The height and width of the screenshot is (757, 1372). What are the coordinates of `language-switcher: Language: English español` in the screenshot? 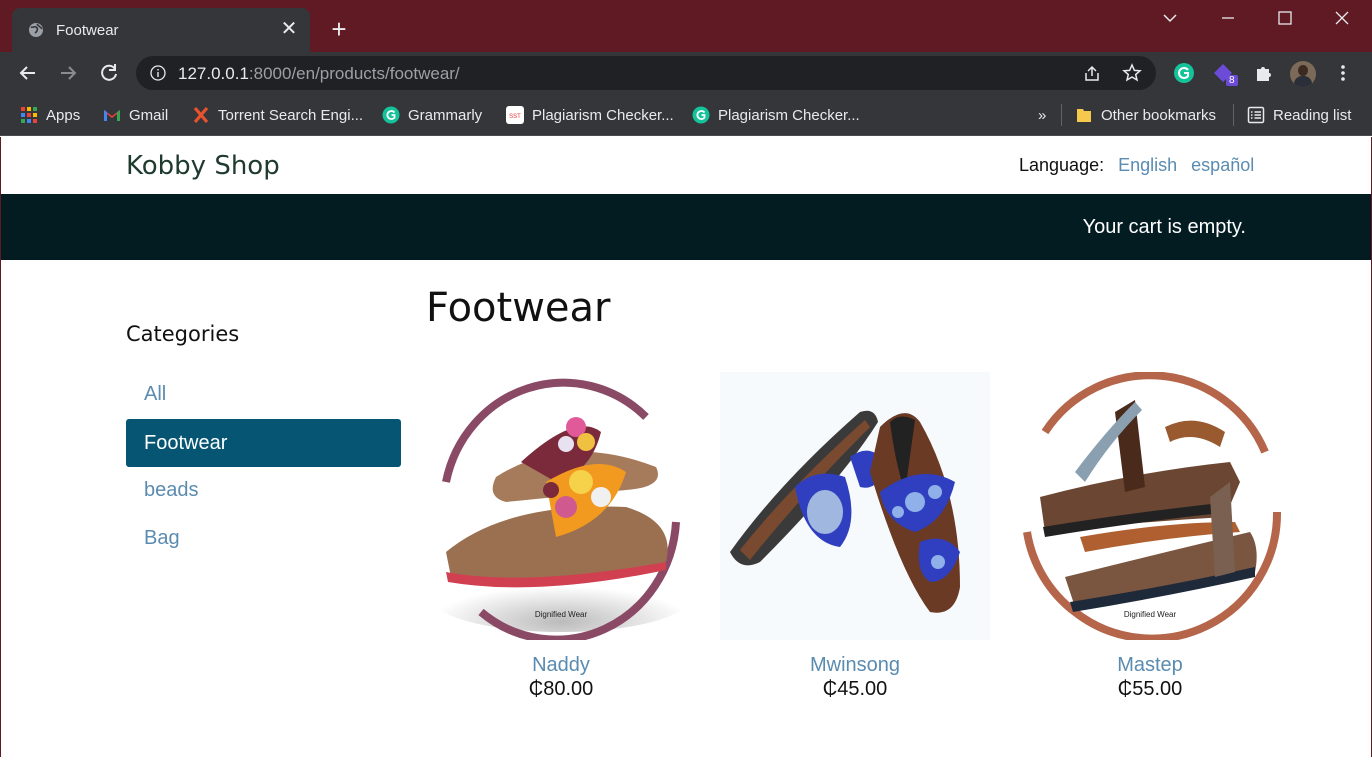 It's located at (1136, 165).